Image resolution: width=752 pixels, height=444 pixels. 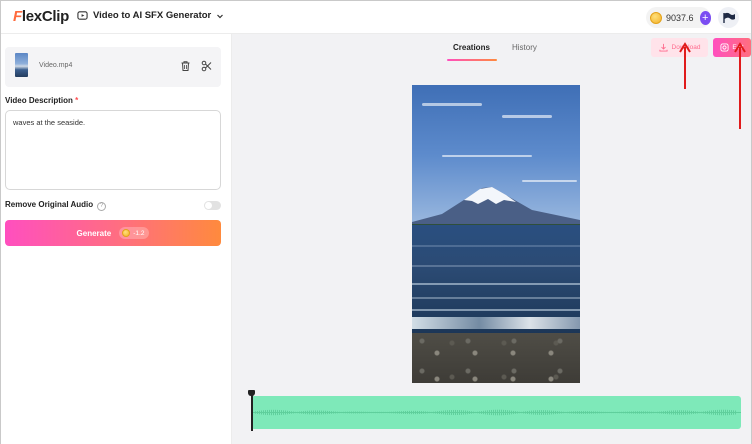 What do you see at coordinates (102, 206) in the screenshot?
I see `help-icon: ?` at bounding box center [102, 206].